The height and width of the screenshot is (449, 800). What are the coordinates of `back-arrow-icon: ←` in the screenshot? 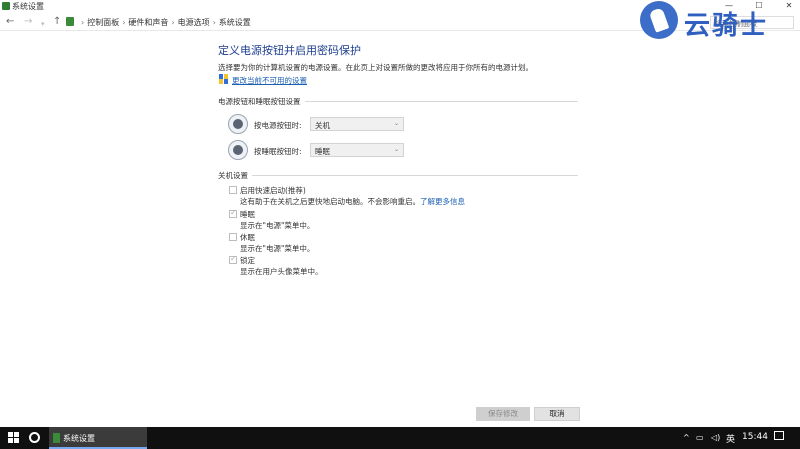 It's located at (10, 22).